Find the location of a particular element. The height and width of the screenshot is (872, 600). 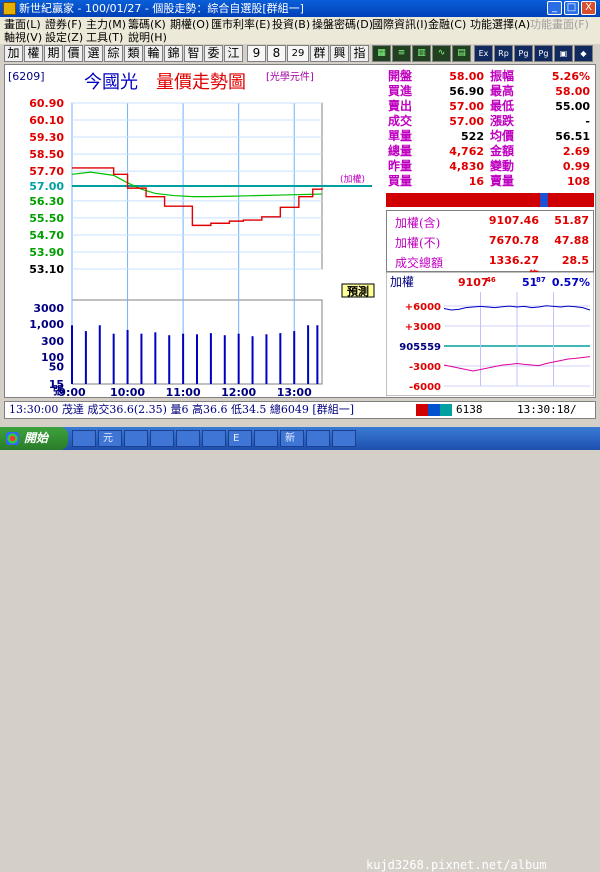

restore-button: □ is located at coordinates (571, 8).